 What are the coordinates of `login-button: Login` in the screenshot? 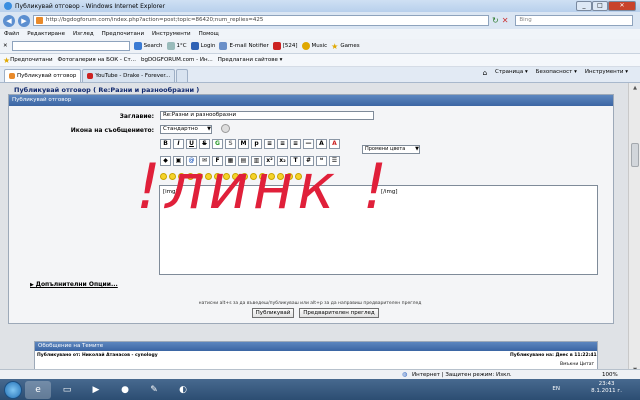 It's located at (202, 46).